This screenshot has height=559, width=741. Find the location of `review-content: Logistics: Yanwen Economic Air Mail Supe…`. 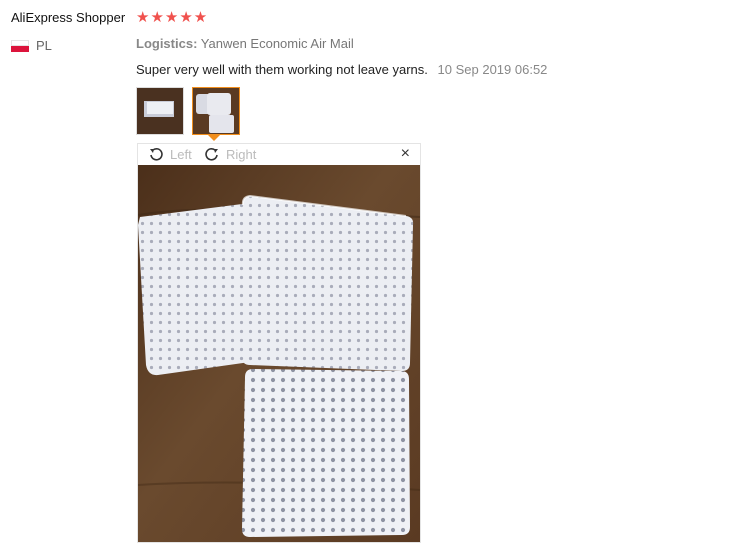

review-content: Logistics: Yanwen Economic Air Mail Supe… is located at coordinates (341, 56).